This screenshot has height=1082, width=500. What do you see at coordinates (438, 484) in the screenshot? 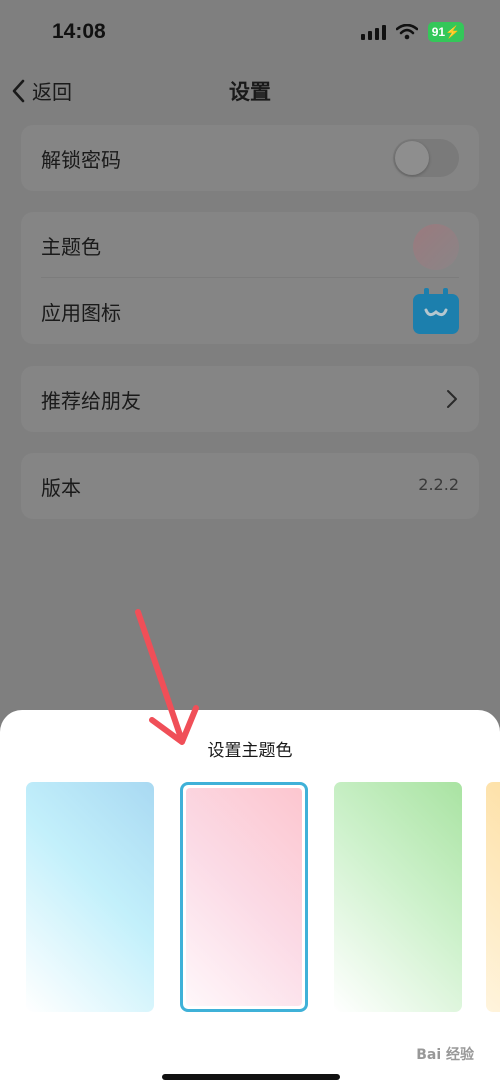
I see `version-value: 2.2.2` at bounding box center [438, 484].